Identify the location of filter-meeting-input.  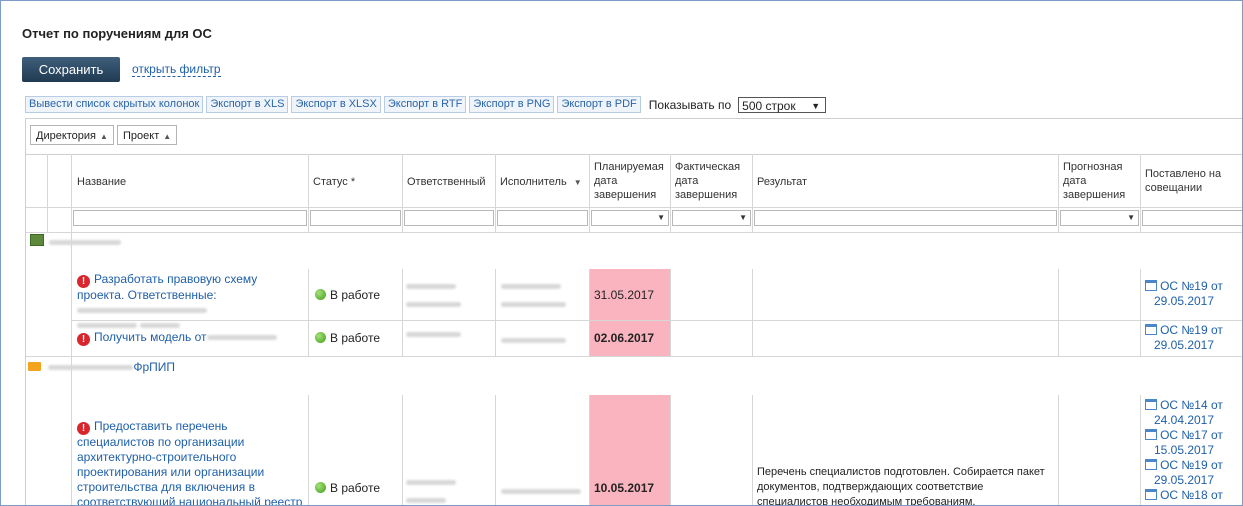
(1192, 218).